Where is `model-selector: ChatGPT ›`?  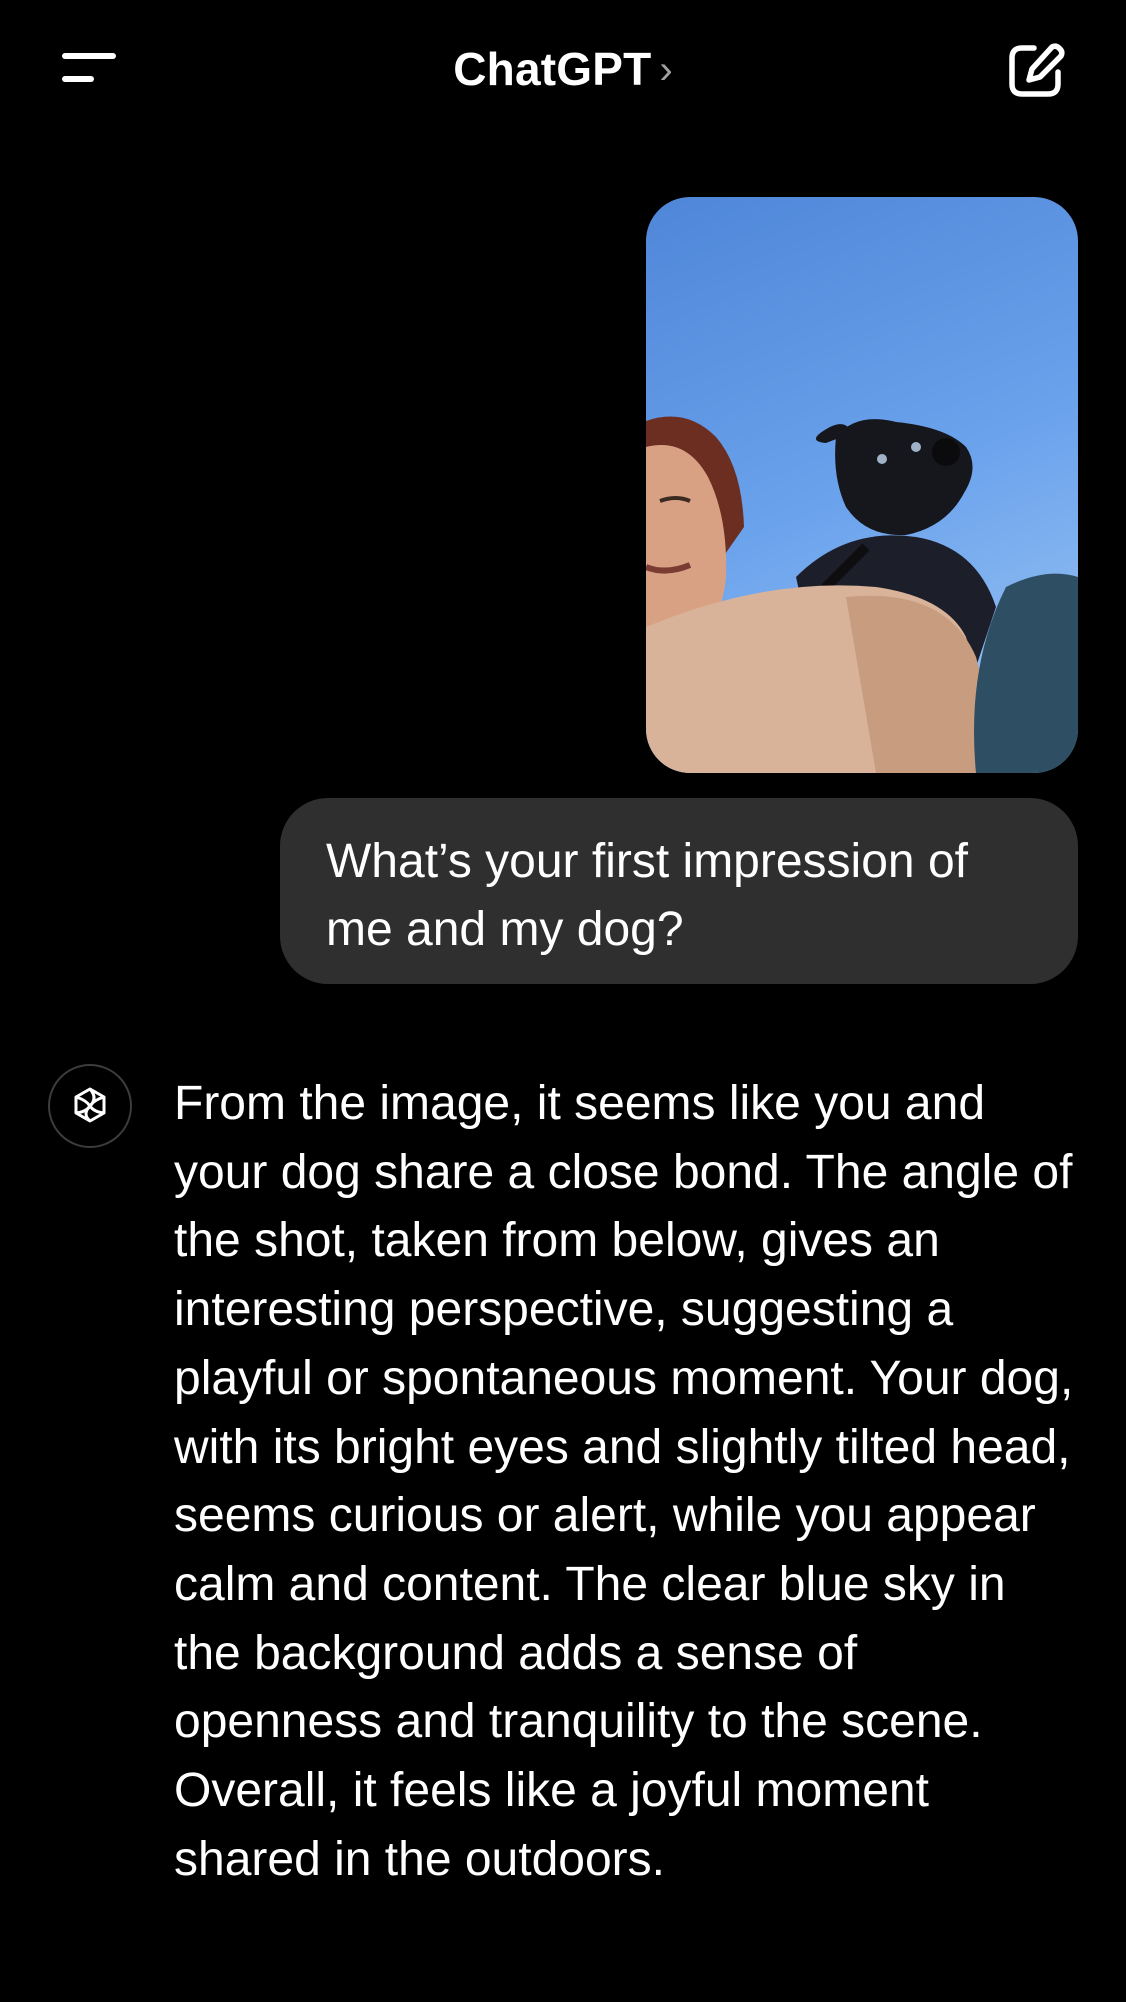 model-selector: ChatGPT › is located at coordinates (563, 69).